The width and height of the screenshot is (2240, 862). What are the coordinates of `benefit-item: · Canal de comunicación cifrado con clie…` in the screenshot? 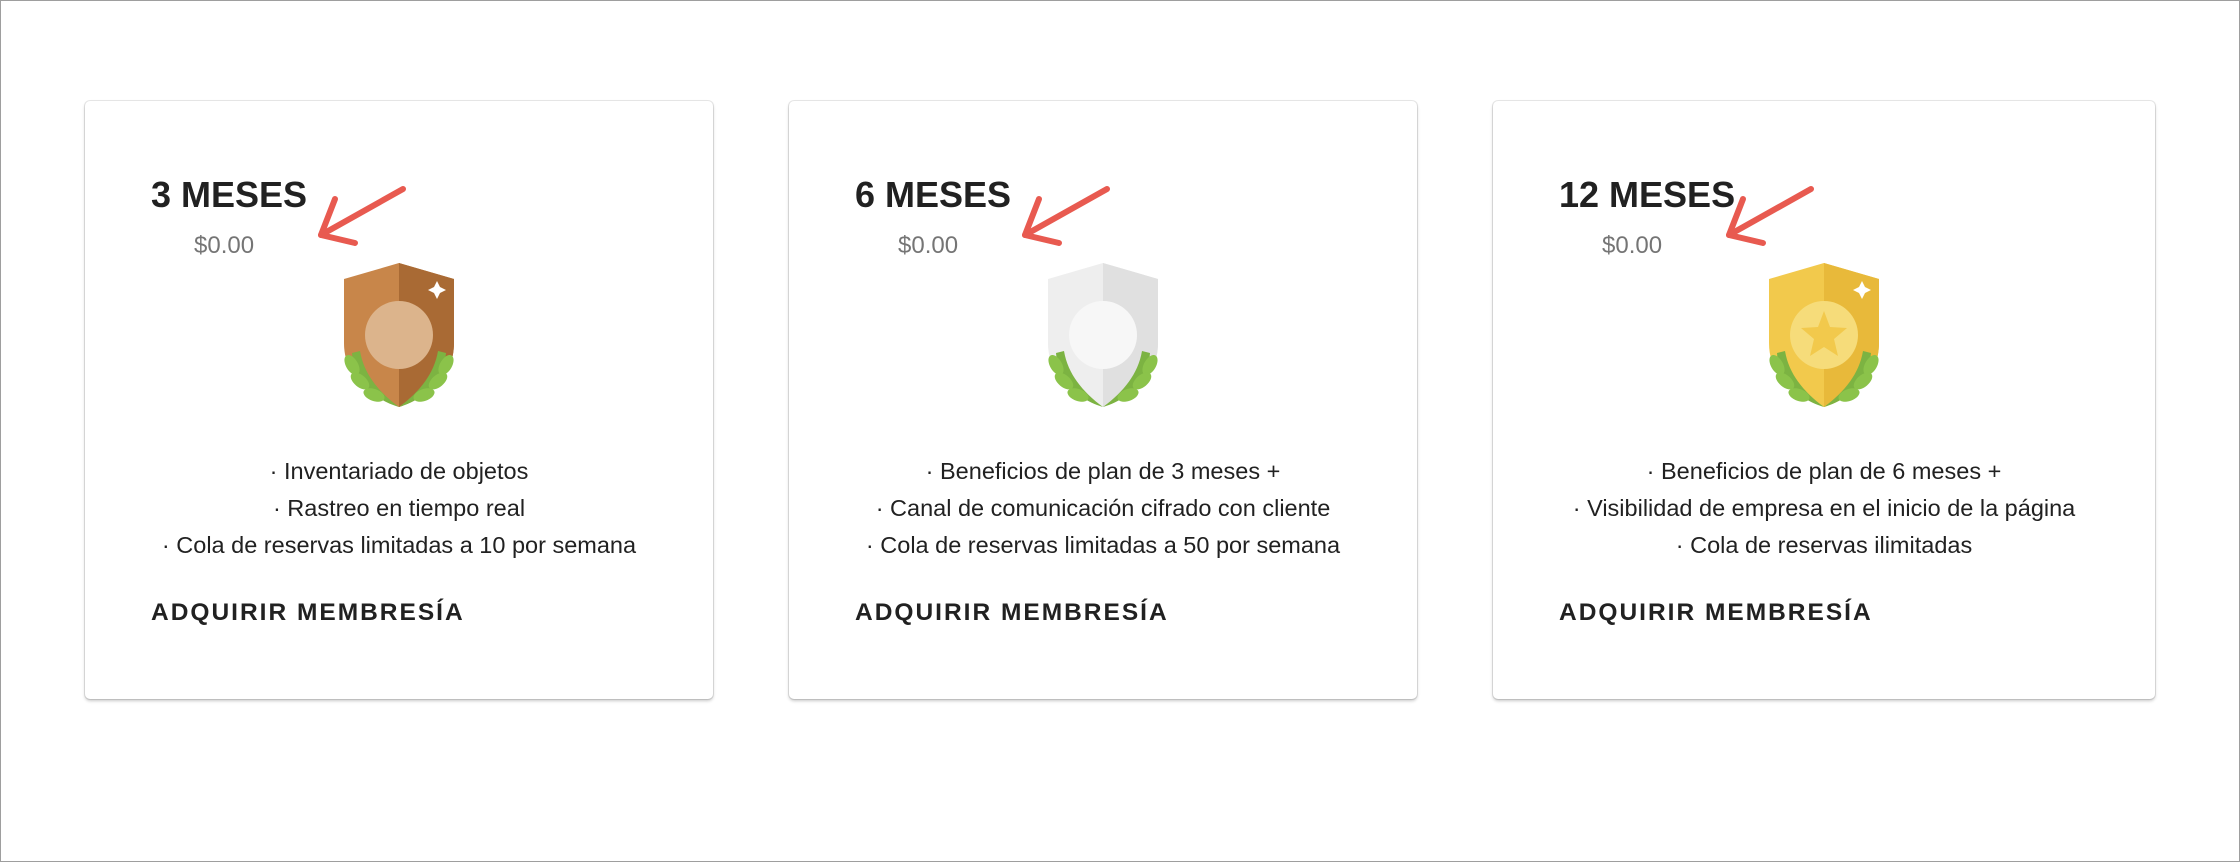 It's located at (1103, 508).